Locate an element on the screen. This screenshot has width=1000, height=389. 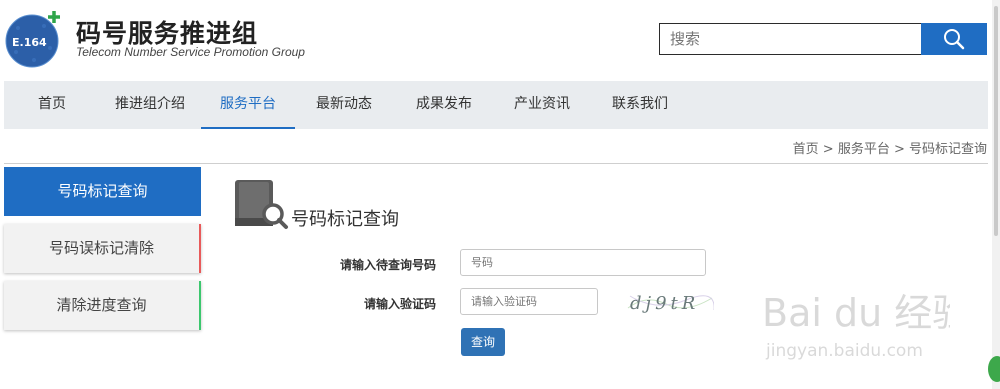
divider is located at coordinates (496, 163).